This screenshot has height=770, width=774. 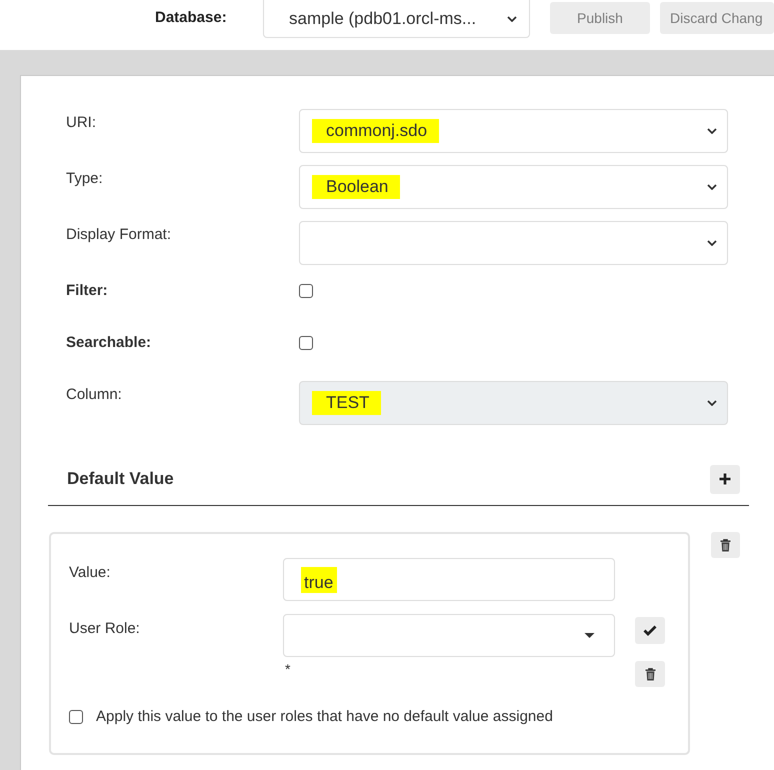 I want to click on field-label: Filter:, so click(x=87, y=291).